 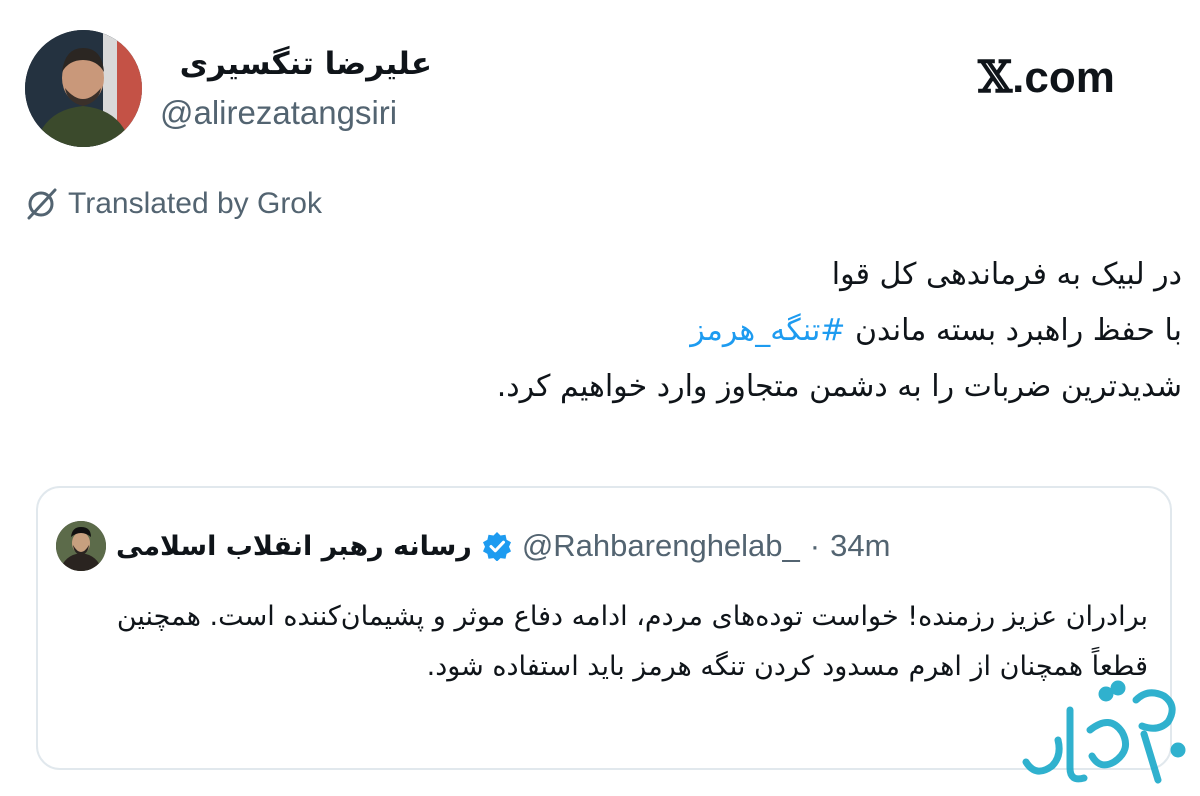 What do you see at coordinates (1063, 77) in the screenshot?
I see `x-domain: .com` at bounding box center [1063, 77].